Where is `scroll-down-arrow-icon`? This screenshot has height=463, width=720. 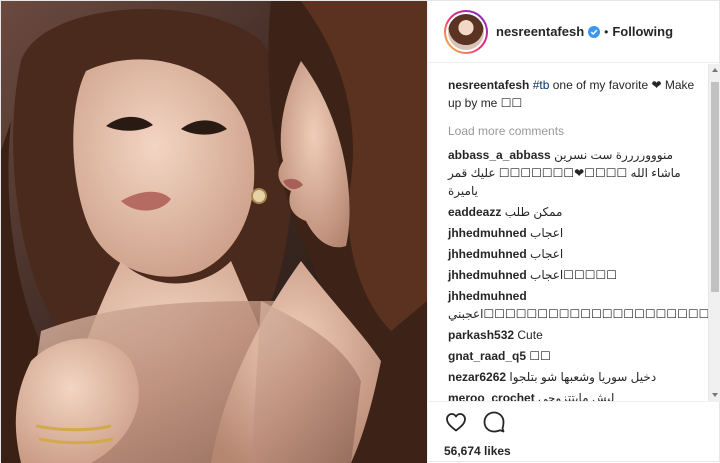
scroll-down-arrow-icon is located at coordinates (715, 395).